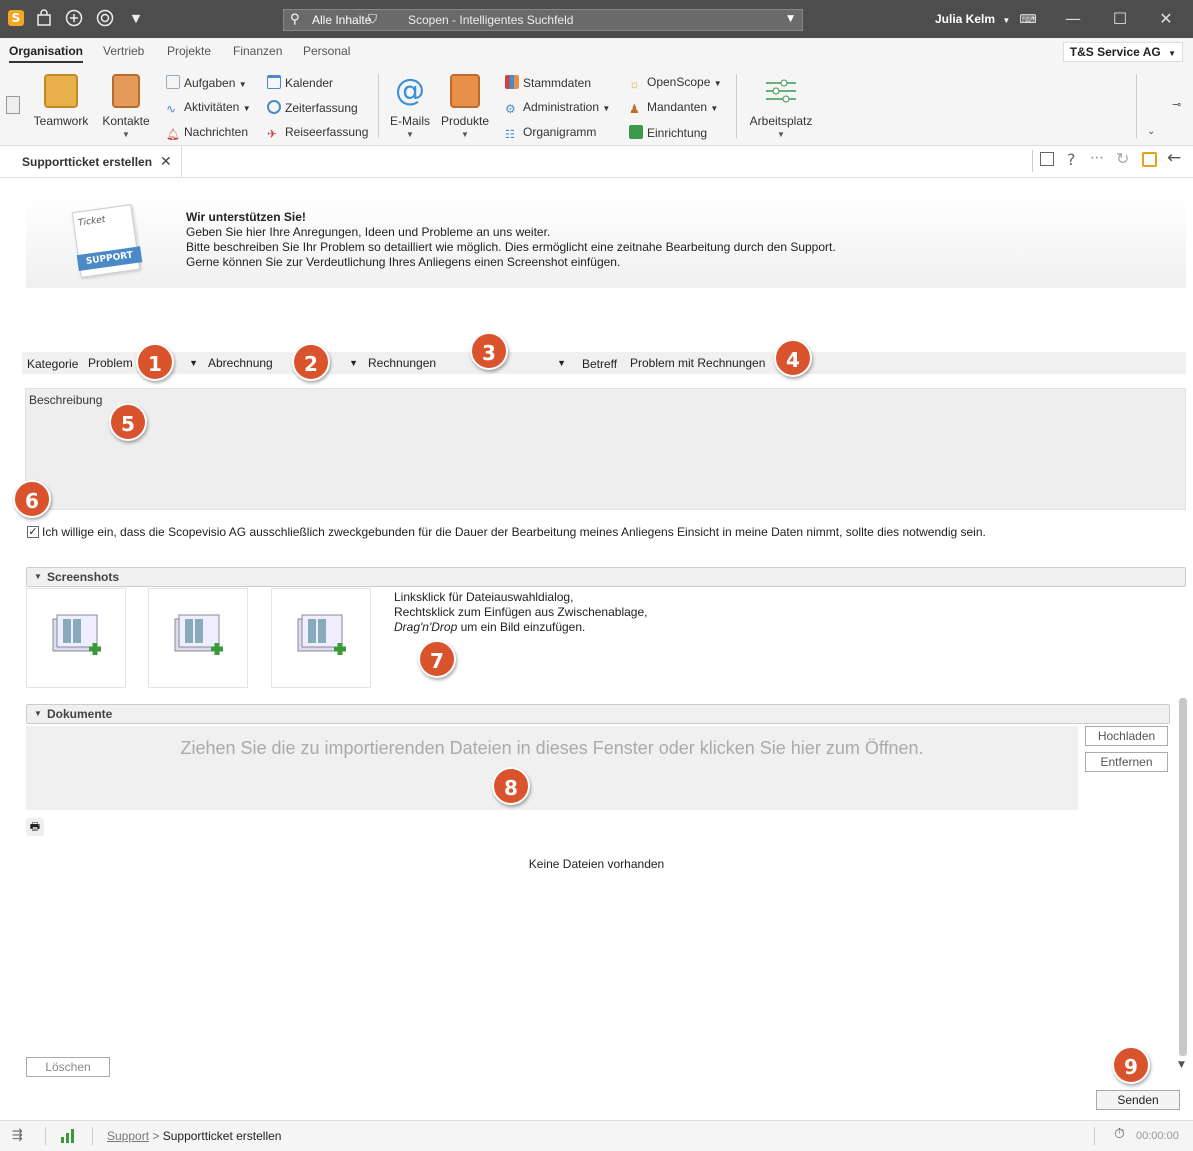  What do you see at coordinates (33, 532) in the screenshot?
I see `consent-checkbox: ✓` at bounding box center [33, 532].